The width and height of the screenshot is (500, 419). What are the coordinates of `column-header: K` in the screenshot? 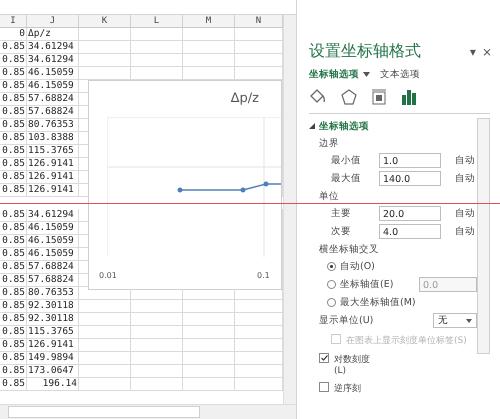 It's located at (105, 21).